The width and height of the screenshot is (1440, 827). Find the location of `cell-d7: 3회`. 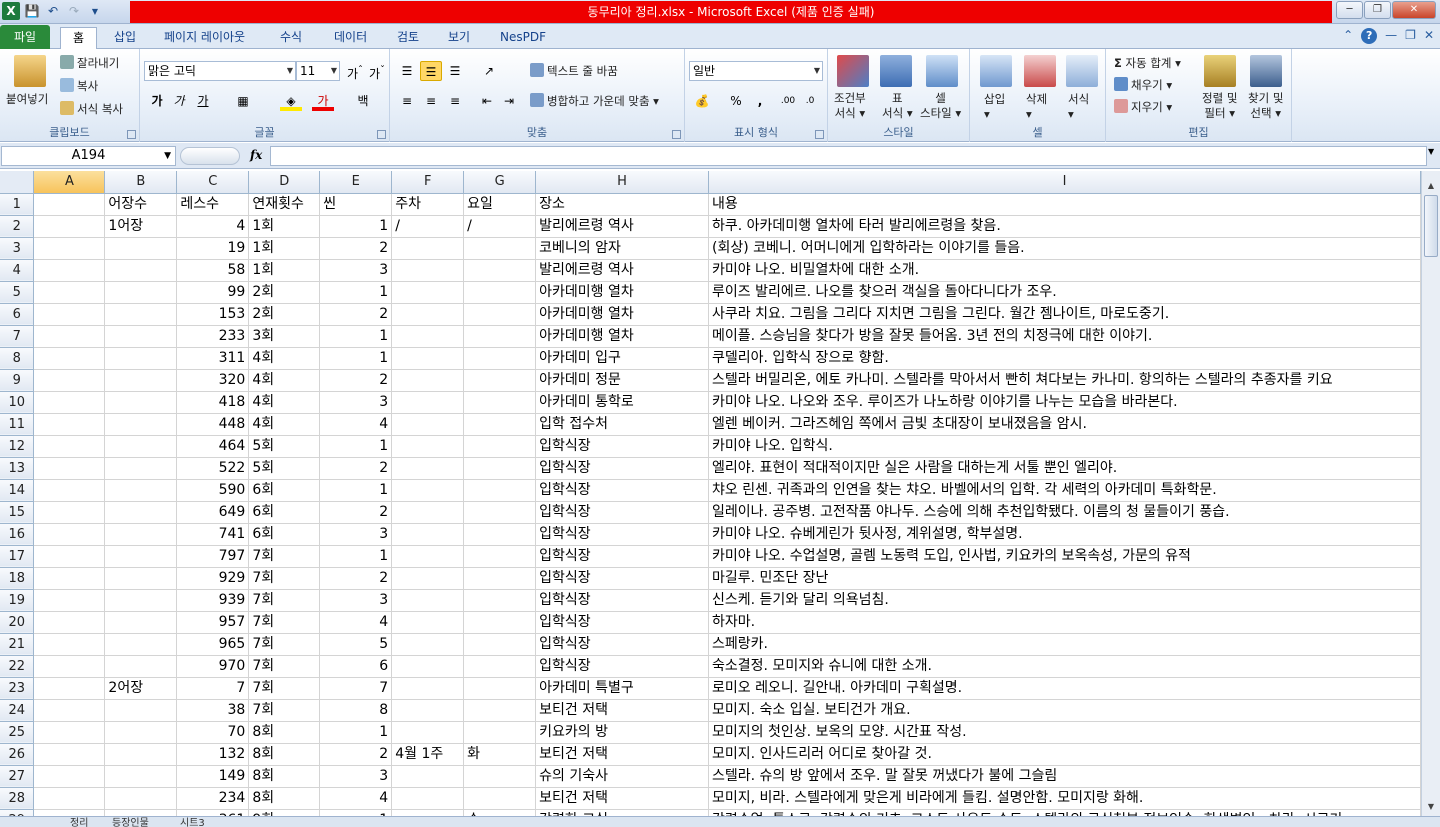

cell-d7: 3회 is located at coordinates (284, 336).